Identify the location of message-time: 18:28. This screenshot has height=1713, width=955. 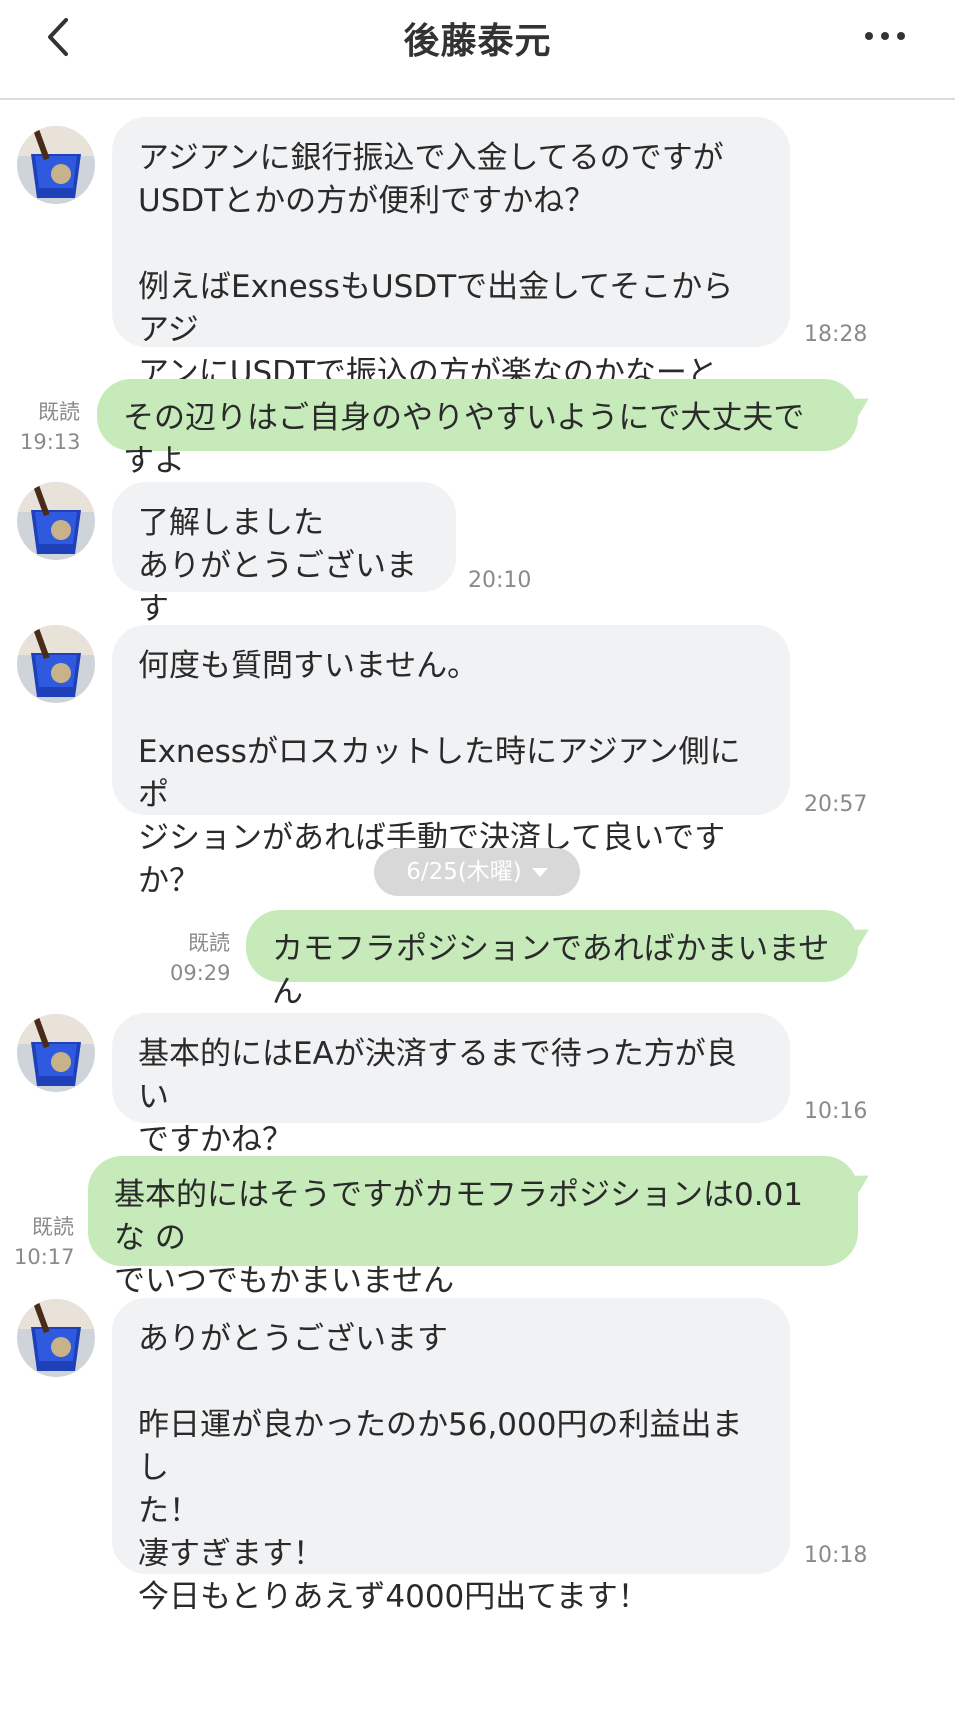
(836, 334).